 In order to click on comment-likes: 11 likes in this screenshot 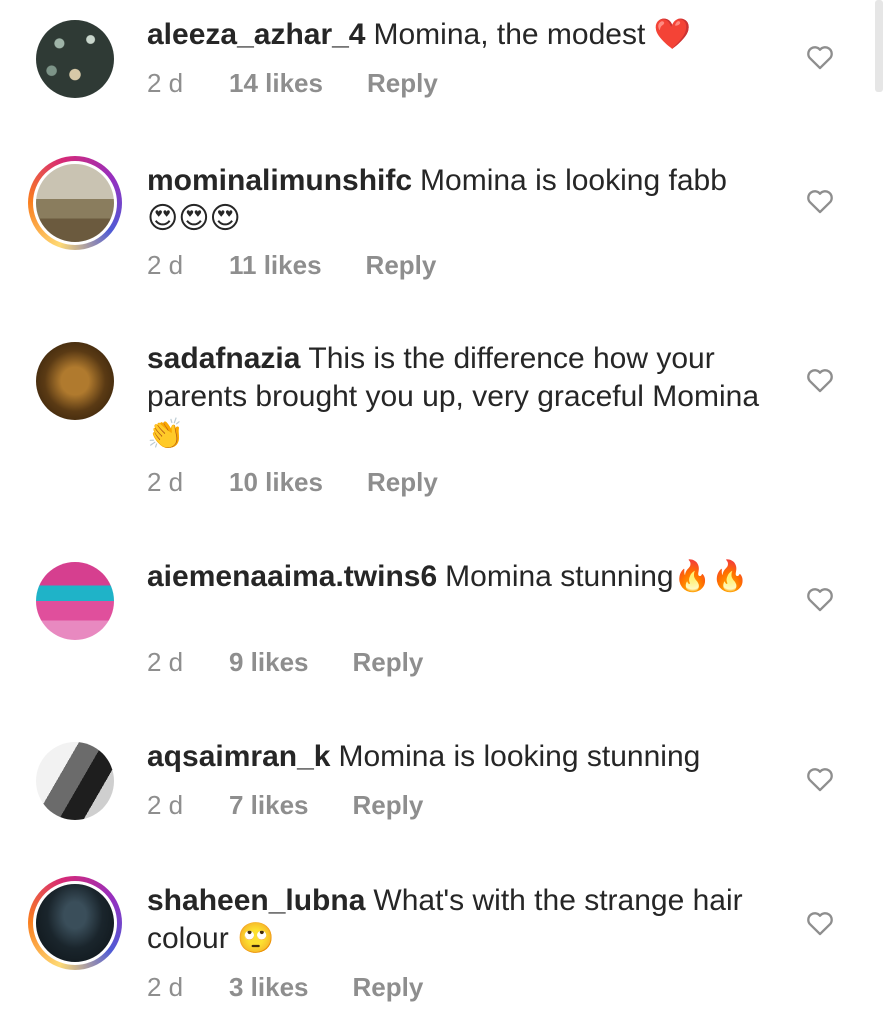, I will do `click(275, 265)`.